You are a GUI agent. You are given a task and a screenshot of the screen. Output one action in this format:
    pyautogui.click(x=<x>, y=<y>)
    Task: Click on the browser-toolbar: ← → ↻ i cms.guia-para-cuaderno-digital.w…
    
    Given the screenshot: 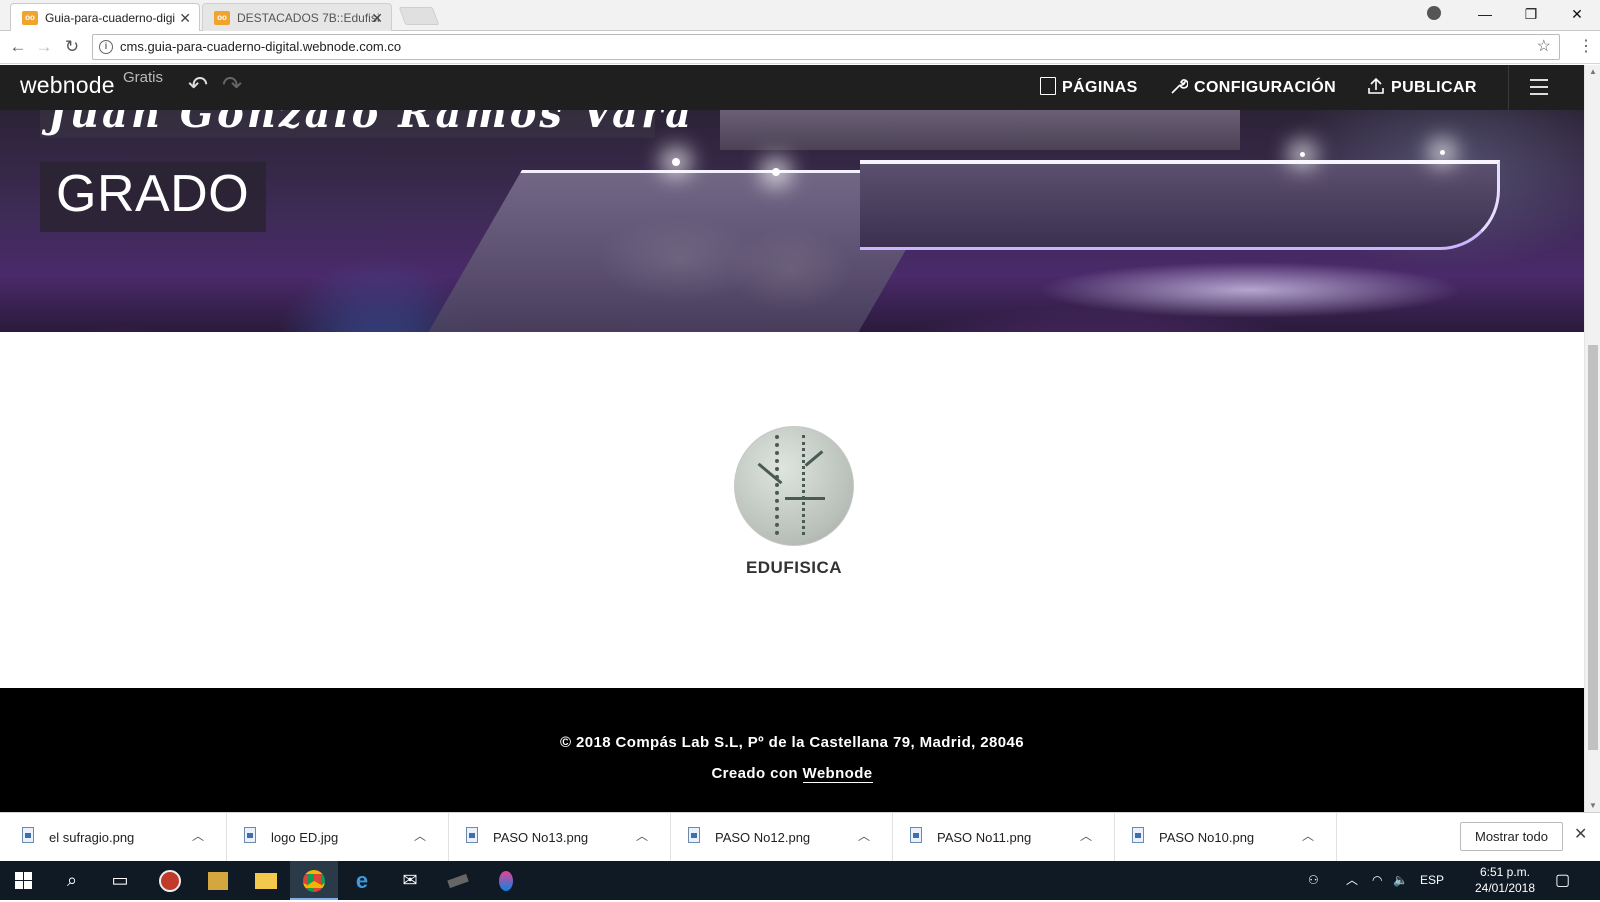 What is the action you would take?
    pyautogui.click(x=800, y=47)
    